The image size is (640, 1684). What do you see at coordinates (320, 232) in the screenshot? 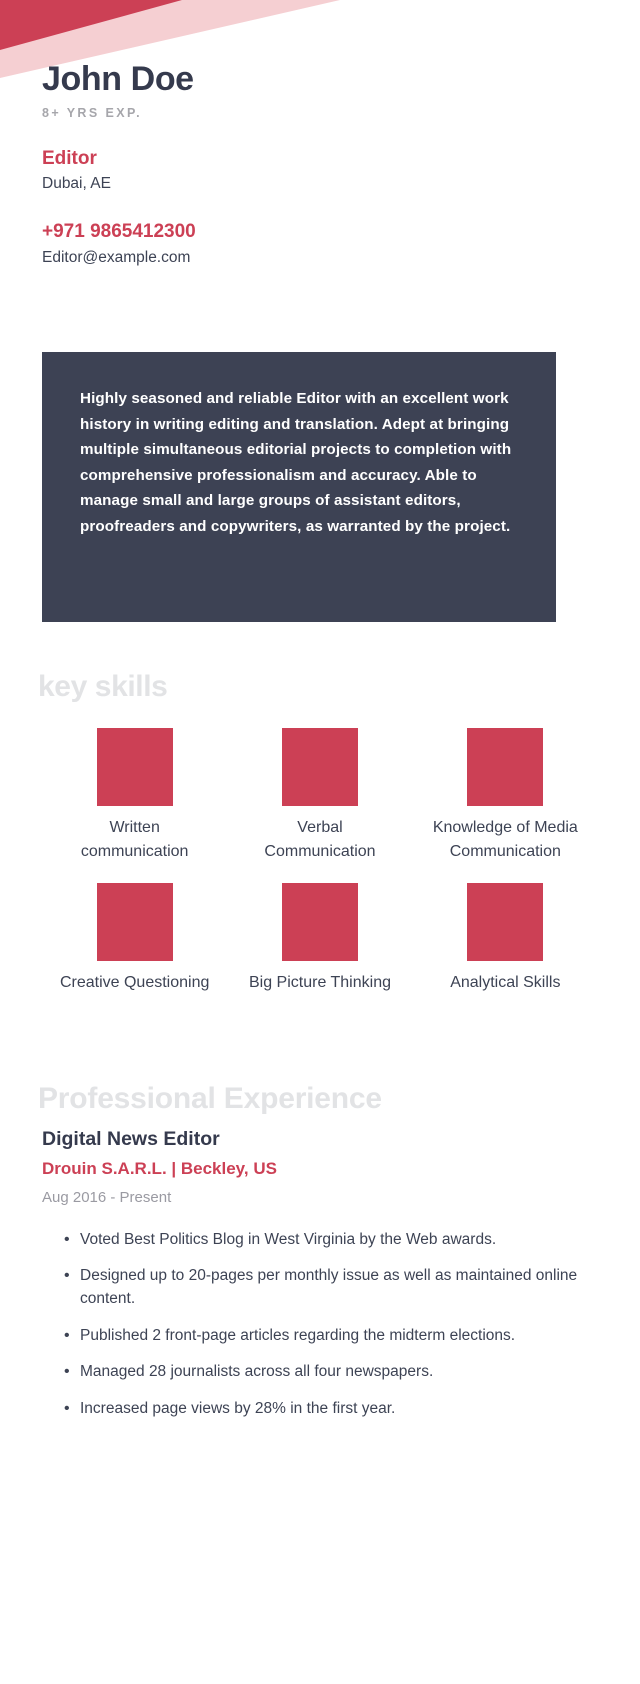
I see `phone-number: +971 9865412300` at bounding box center [320, 232].